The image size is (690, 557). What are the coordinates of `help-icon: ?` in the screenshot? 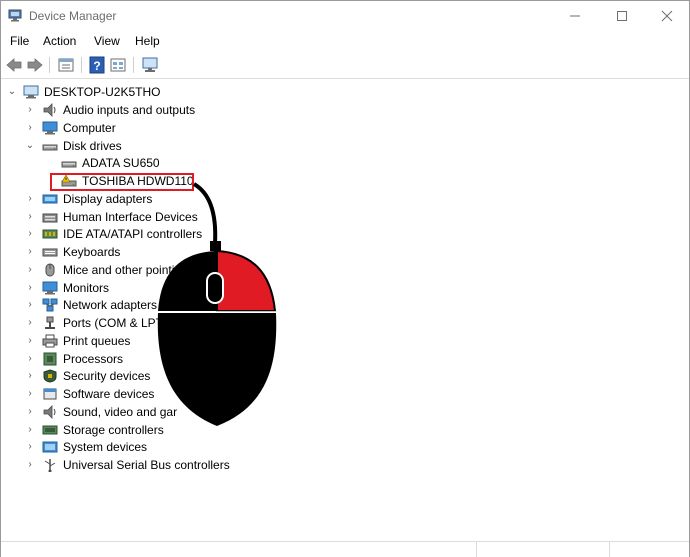 It's located at (97, 65).